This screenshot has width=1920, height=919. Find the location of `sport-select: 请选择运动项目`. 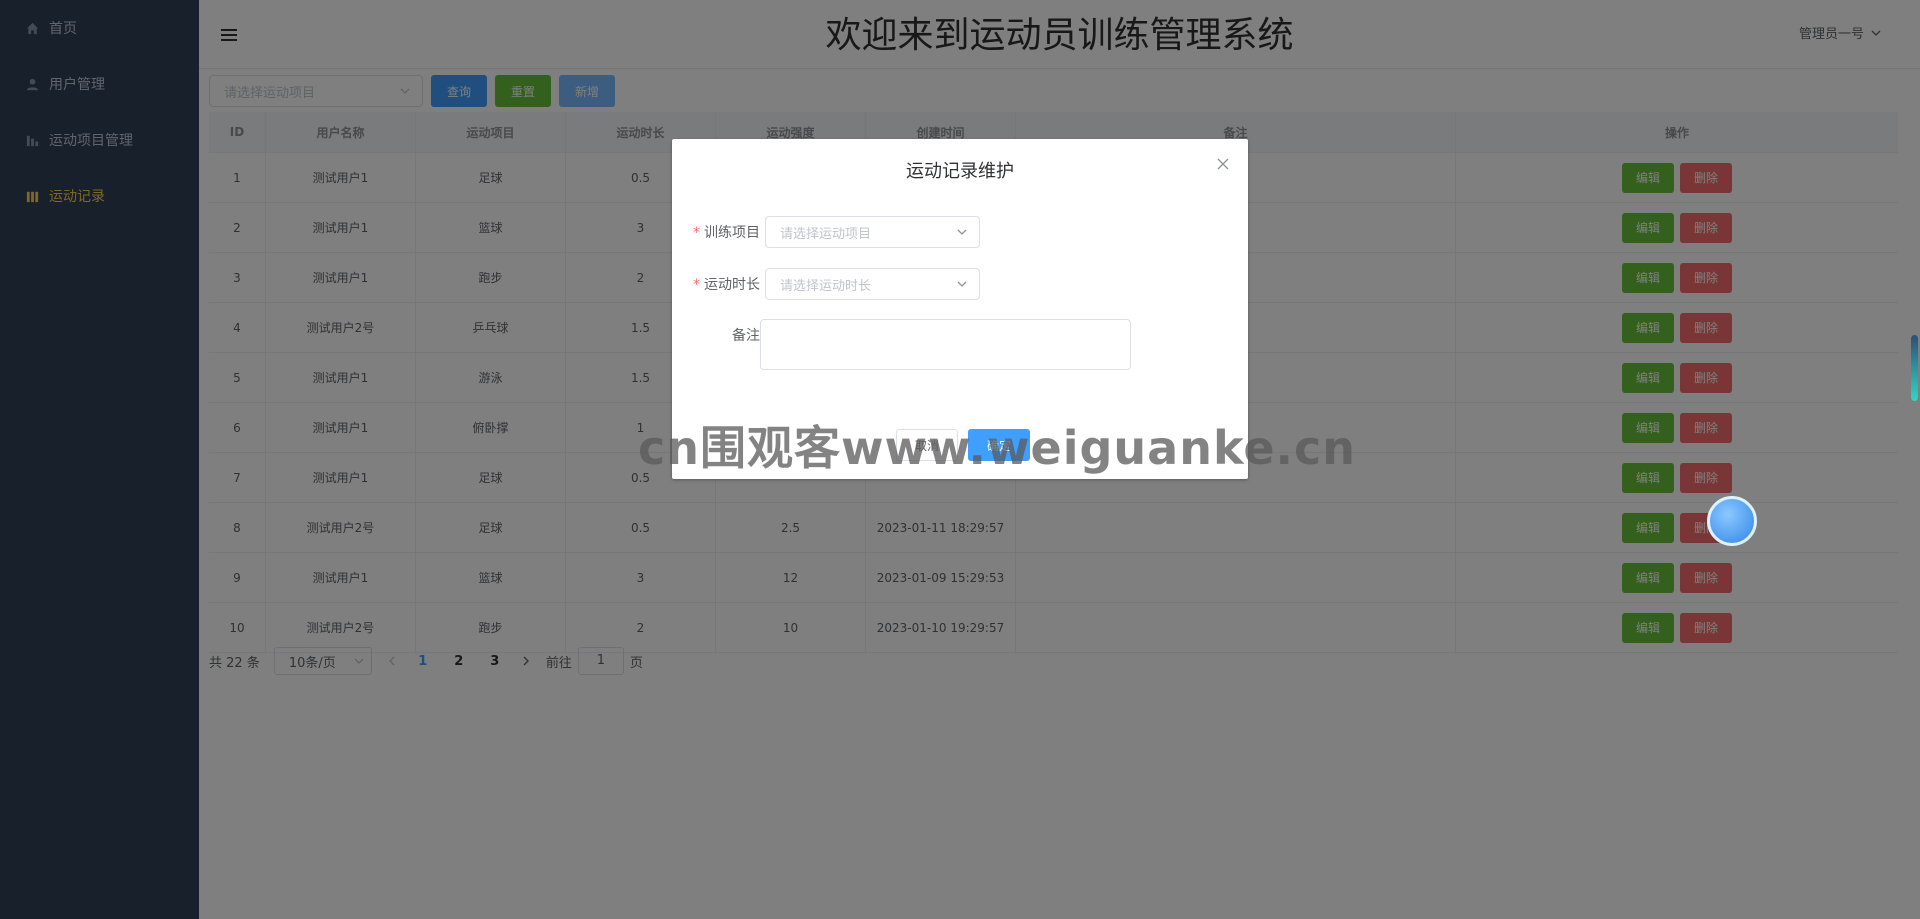

sport-select: 请选择运动项目 is located at coordinates (872, 232).